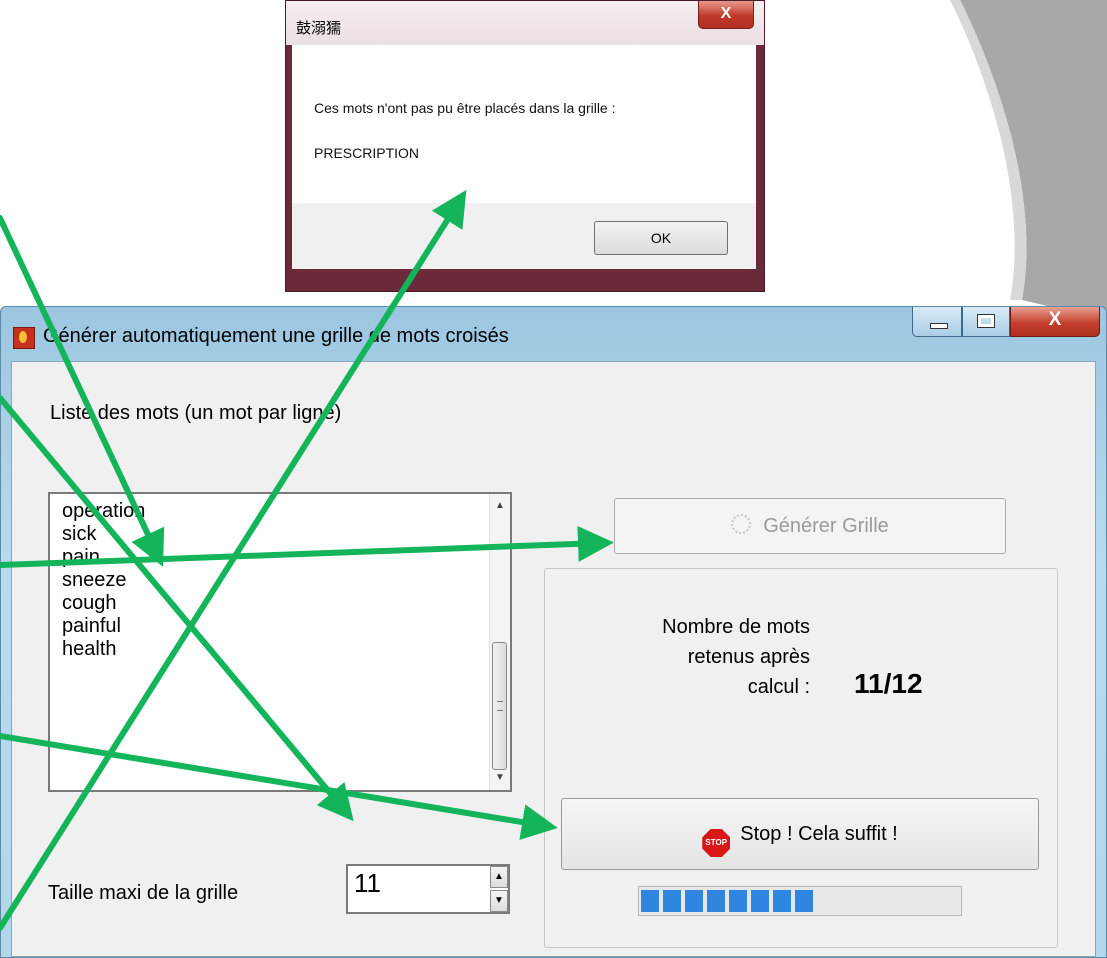  Describe the element at coordinates (937, 322) in the screenshot. I see `minimize-button` at that location.